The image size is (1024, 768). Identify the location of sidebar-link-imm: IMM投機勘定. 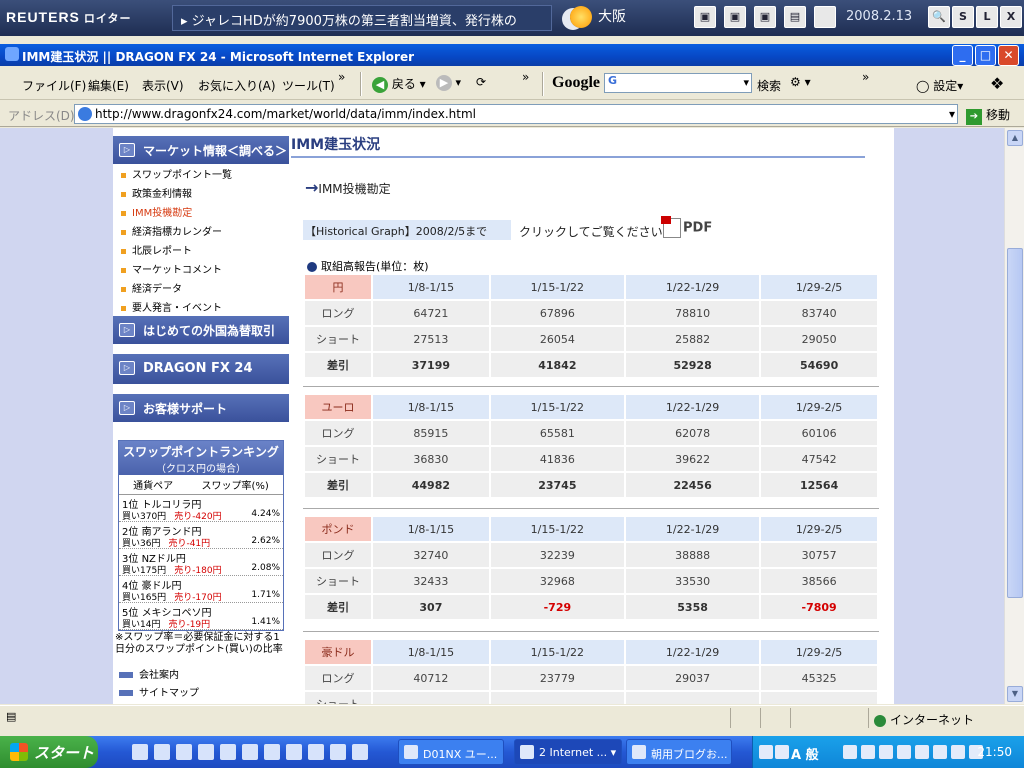
(156, 211).